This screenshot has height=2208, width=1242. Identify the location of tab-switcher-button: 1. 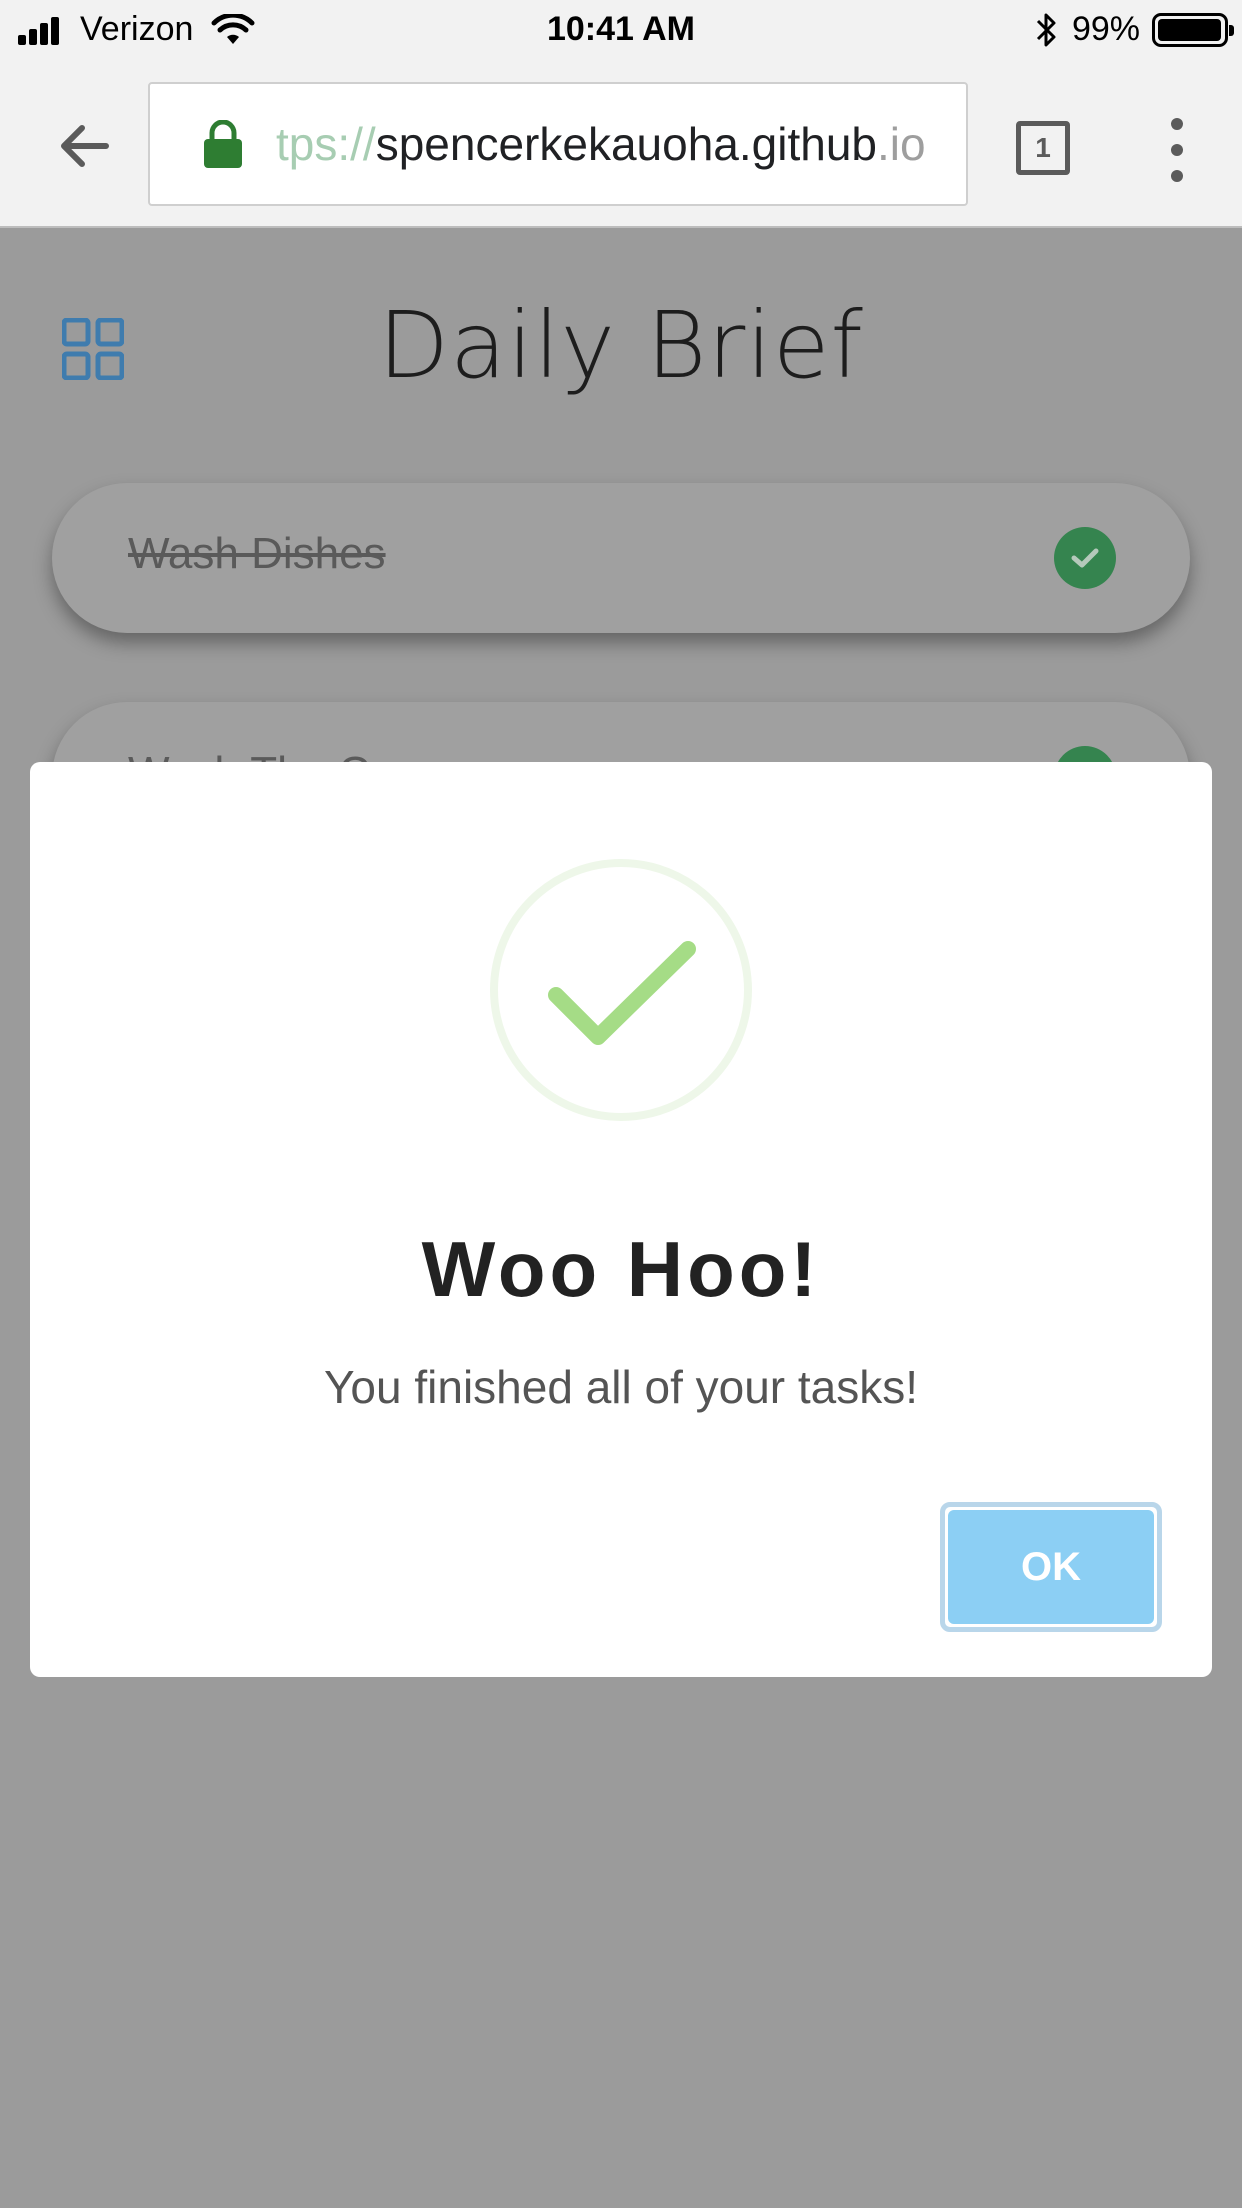
(1043, 148).